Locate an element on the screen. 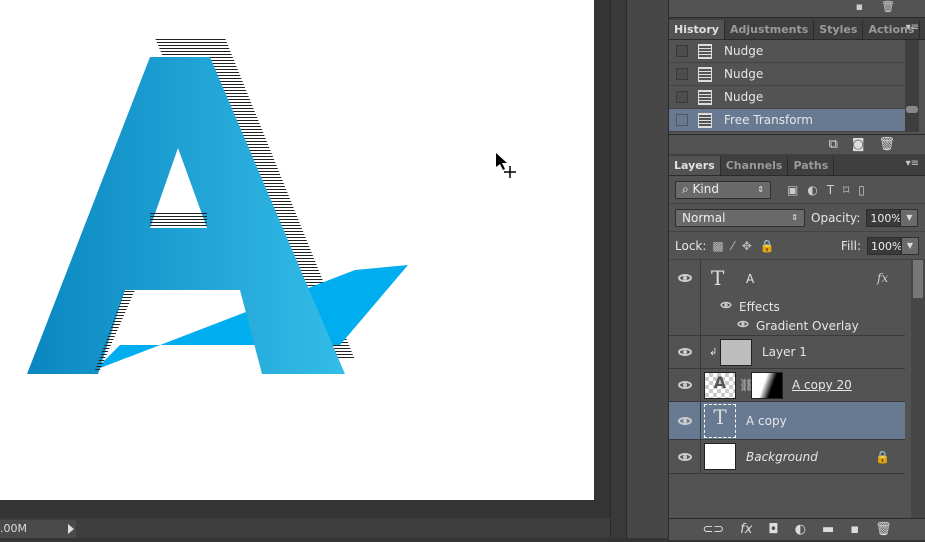 This screenshot has width=925, height=542. history-item: Free Transform is located at coordinates (787, 120).